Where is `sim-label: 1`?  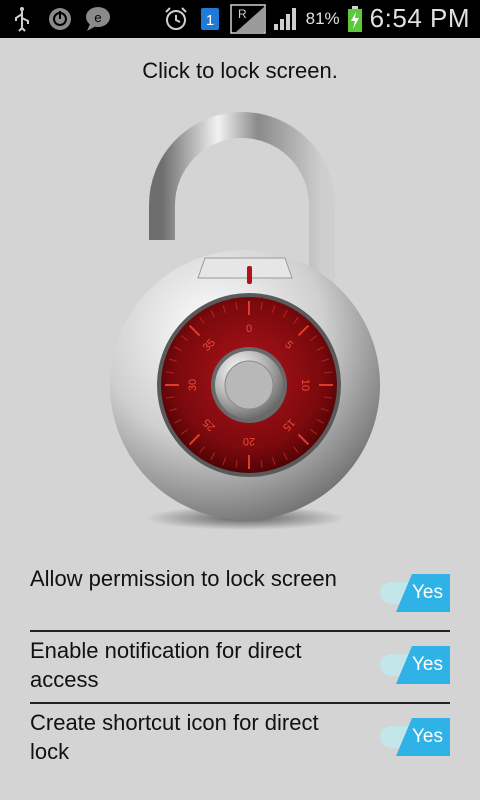
sim-label: 1 is located at coordinates (209, 20).